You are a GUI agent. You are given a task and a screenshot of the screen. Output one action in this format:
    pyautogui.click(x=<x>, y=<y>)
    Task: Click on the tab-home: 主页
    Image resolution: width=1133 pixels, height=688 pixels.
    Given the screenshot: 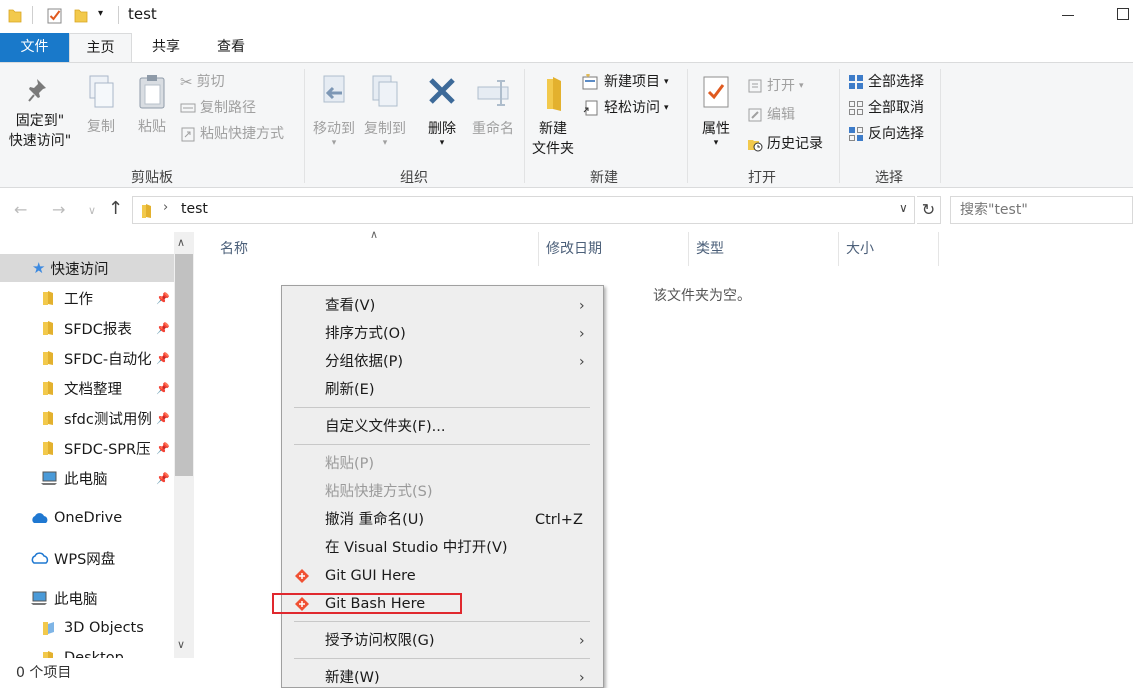 What is the action you would take?
    pyautogui.click(x=100, y=47)
    